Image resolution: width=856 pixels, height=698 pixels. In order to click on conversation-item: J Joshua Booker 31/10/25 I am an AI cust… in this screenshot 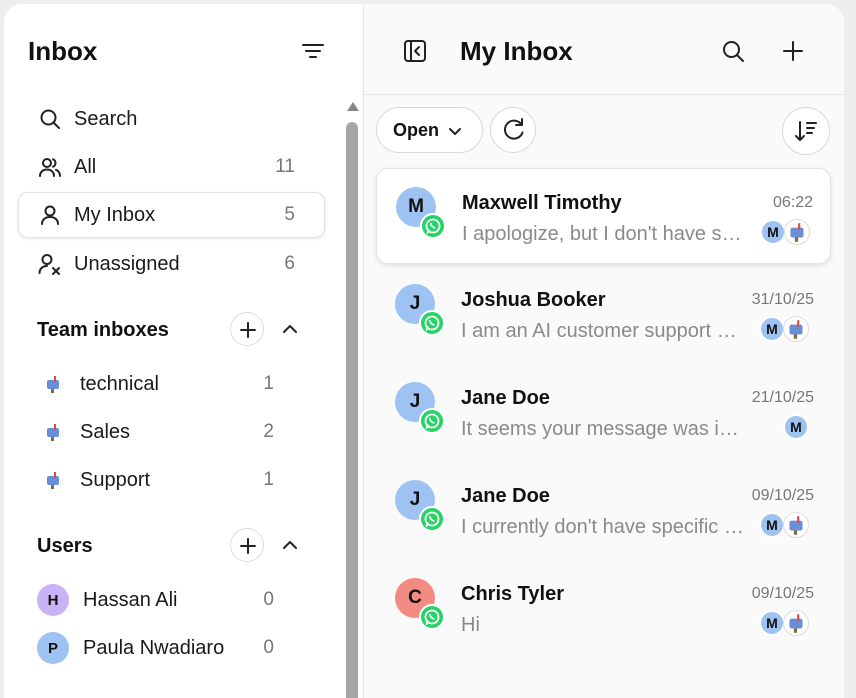, I will do `click(603, 314)`.